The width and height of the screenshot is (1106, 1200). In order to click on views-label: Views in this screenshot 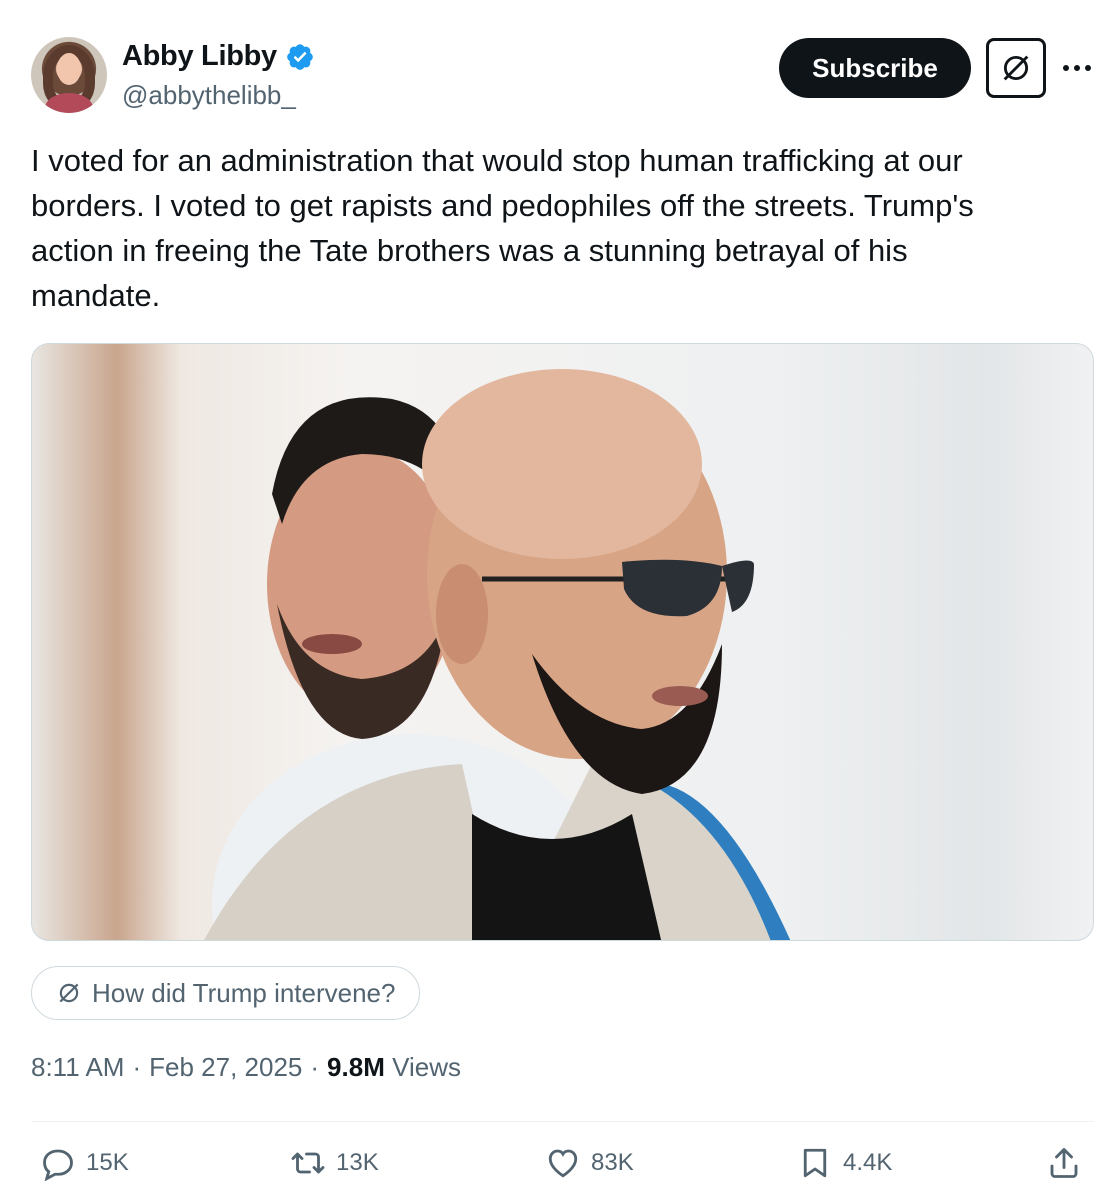, I will do `click(426, 1067)`.